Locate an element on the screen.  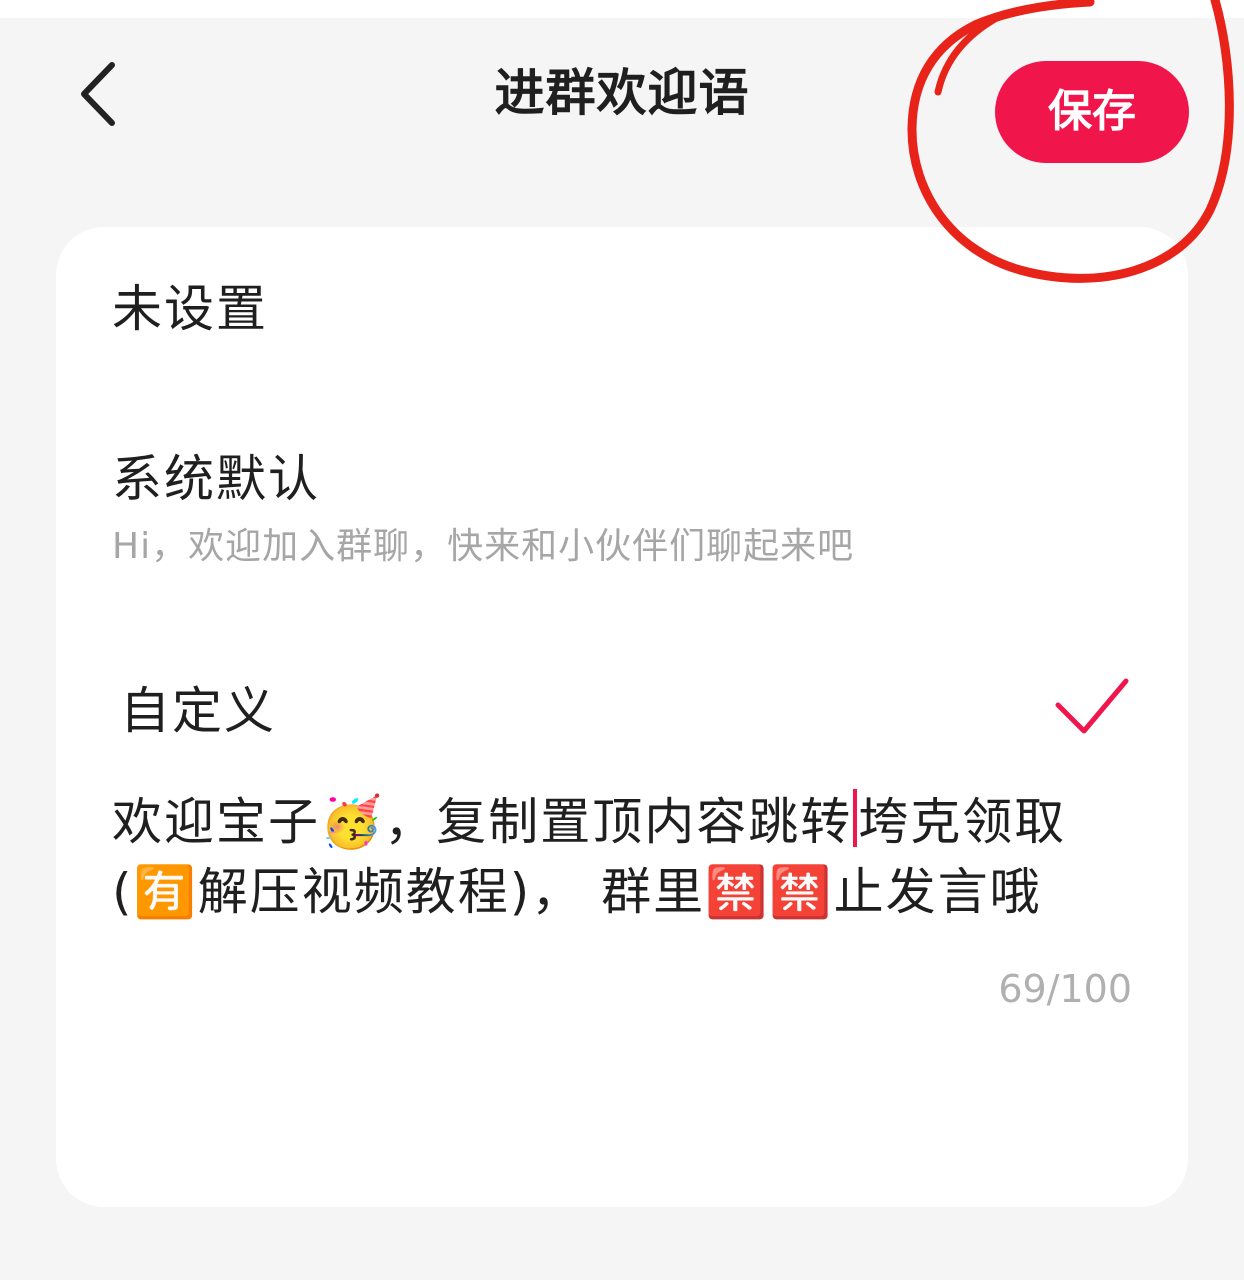
system-default-description: Hi，欢迎加入群聊，快来和小伙伴们聊起来吧 is located at coordinates (483, 546).